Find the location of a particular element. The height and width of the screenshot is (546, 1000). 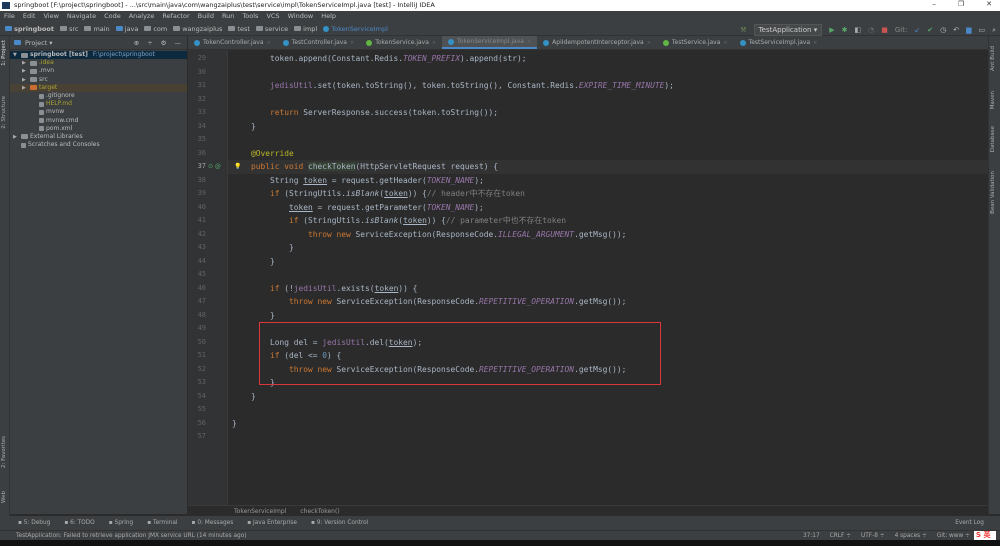

history-icon: ◷ is located at coordinates (943, 30).